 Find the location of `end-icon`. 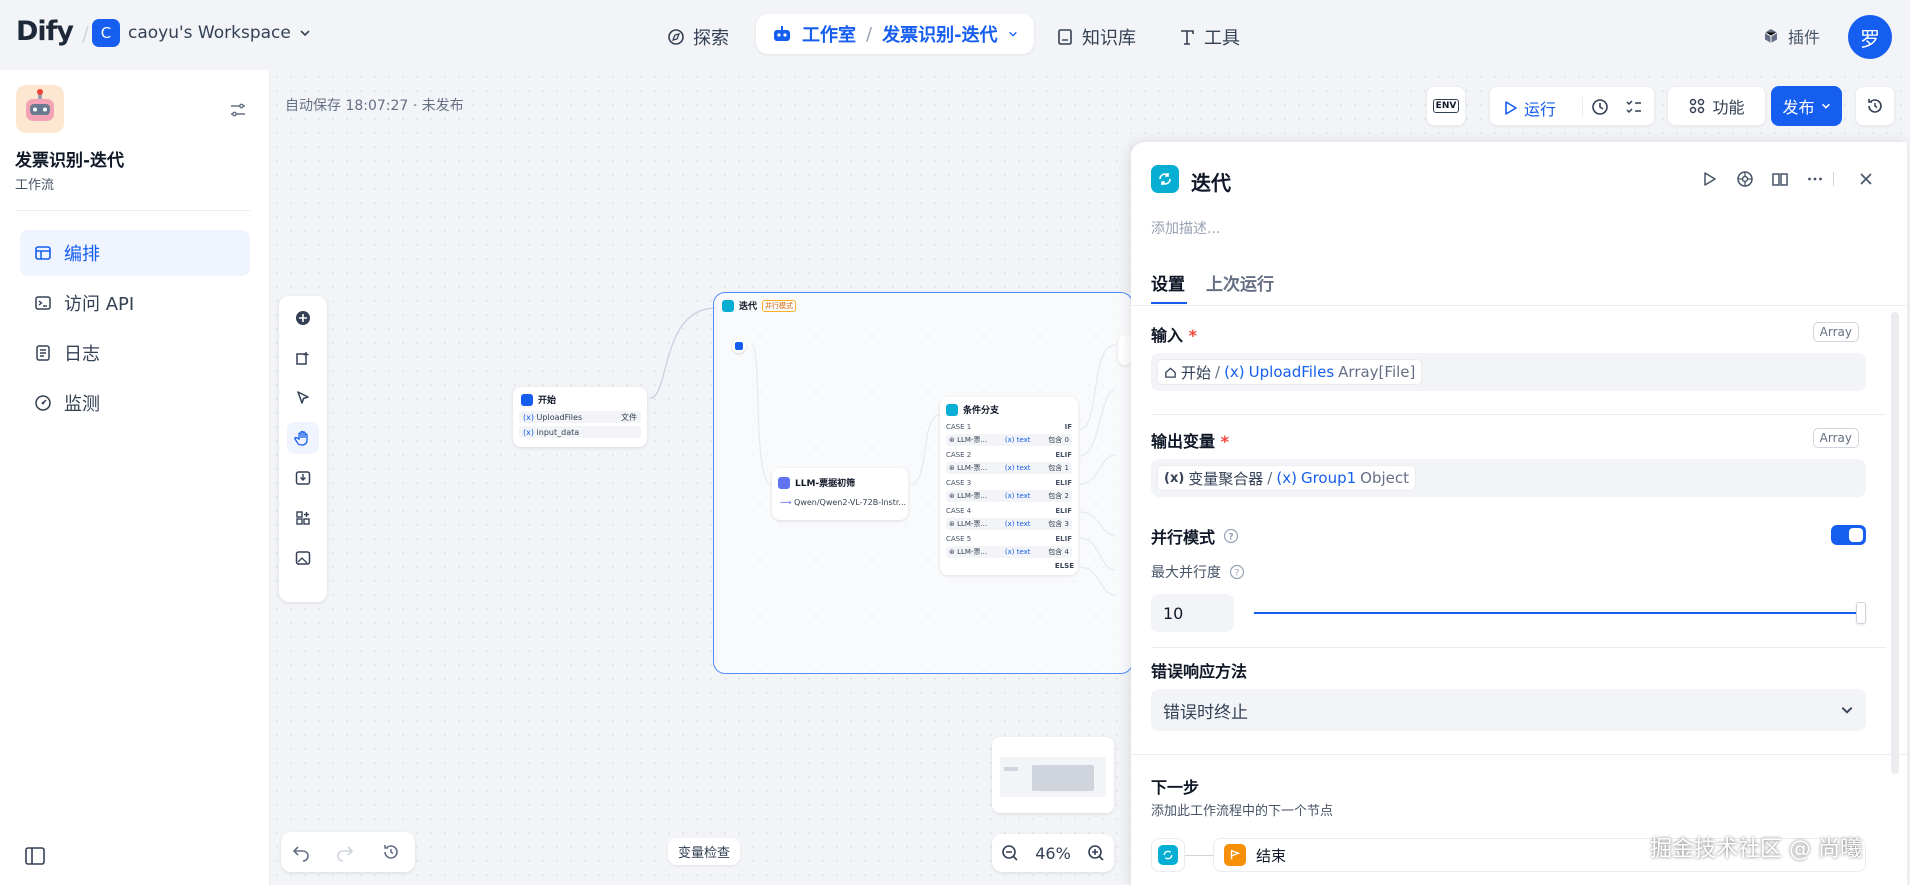

end-icon is located at coordinates (1235, 855).